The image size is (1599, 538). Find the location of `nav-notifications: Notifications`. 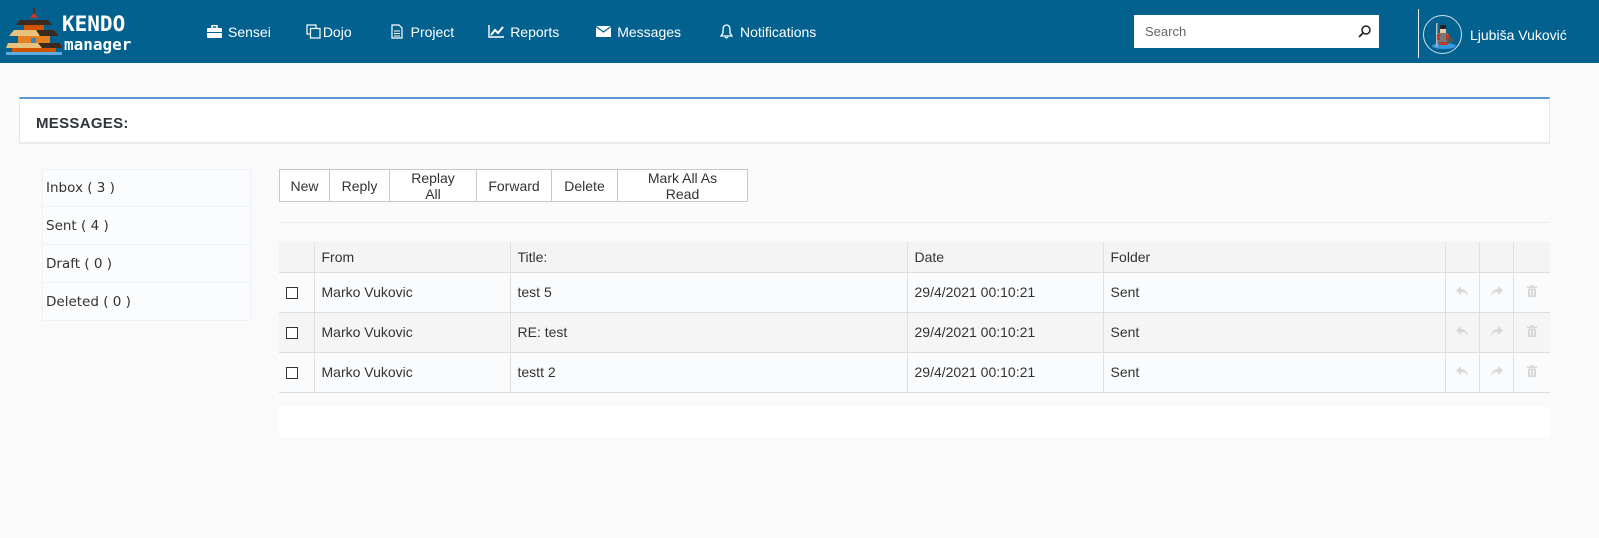

nav-notifications: Notifications is located at coordinates (767, 31).